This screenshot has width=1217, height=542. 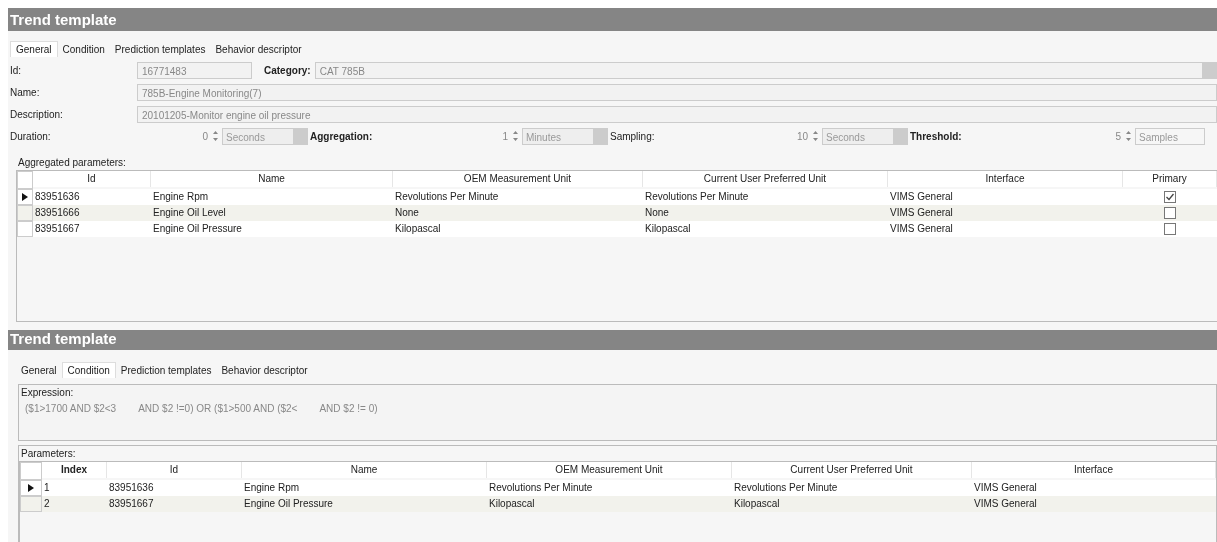 What do you see at coordinates (48, 454) in the screenshot?
I see `table-label: Parameters:` at bounding box center [48, 454].